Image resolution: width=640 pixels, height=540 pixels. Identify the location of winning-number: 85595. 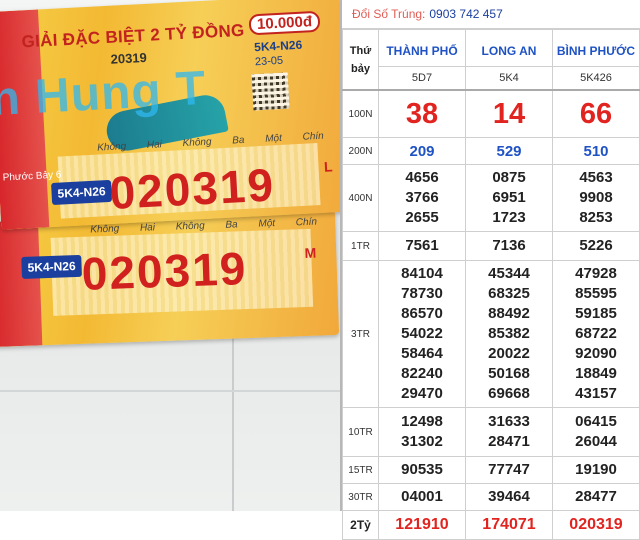
(596, 293).